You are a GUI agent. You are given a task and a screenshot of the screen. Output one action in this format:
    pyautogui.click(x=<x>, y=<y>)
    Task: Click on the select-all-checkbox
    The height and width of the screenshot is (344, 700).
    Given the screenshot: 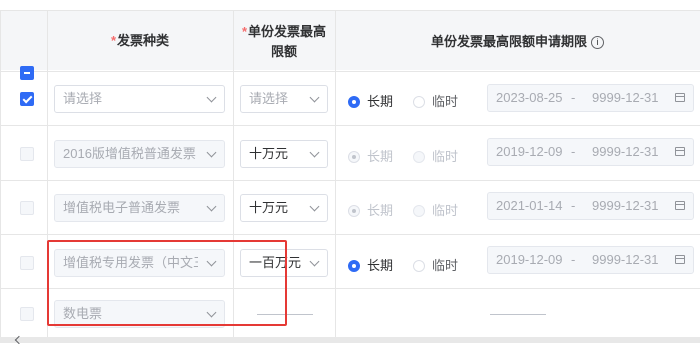 What is the action you would take?
    pyautogui.click(x=27, y=73)
    